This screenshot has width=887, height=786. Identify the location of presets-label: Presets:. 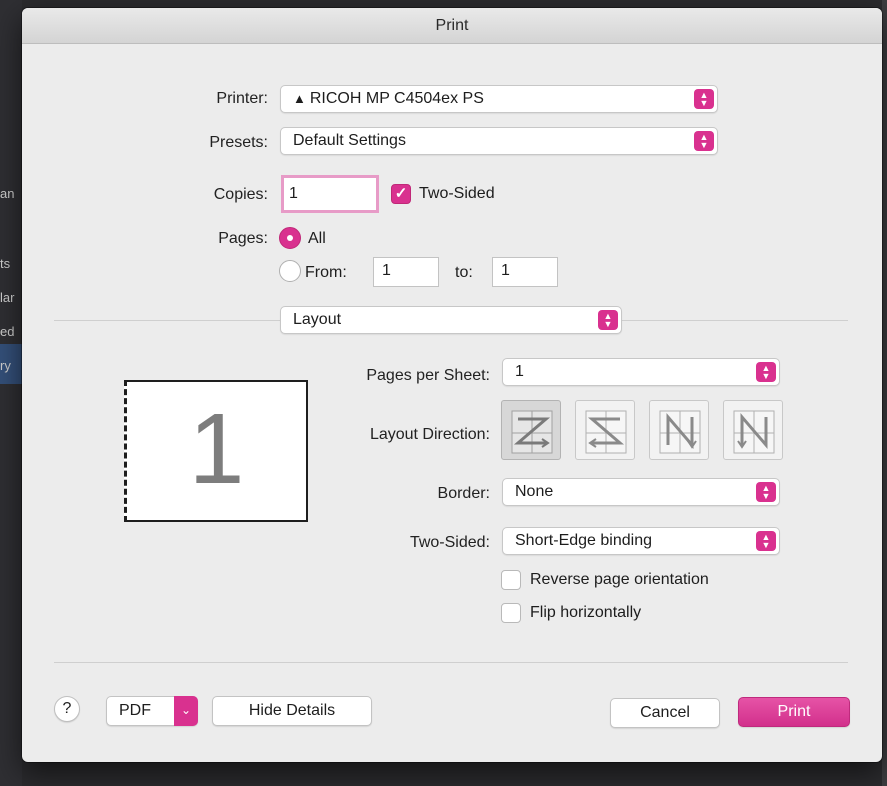
(238, 142).